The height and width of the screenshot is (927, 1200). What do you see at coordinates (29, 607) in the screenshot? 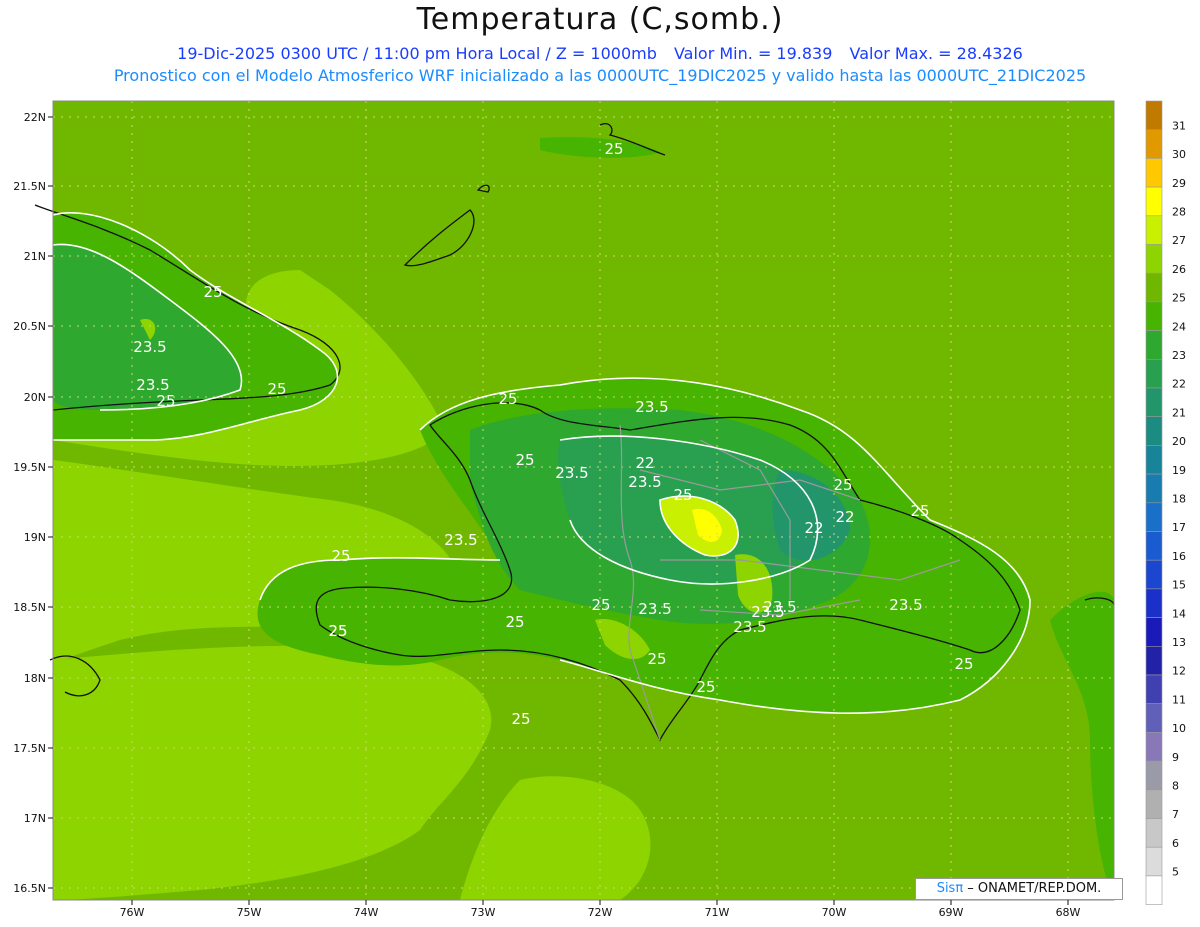
I see `lat-label: 18.5N` at bounding box center [29, 607].